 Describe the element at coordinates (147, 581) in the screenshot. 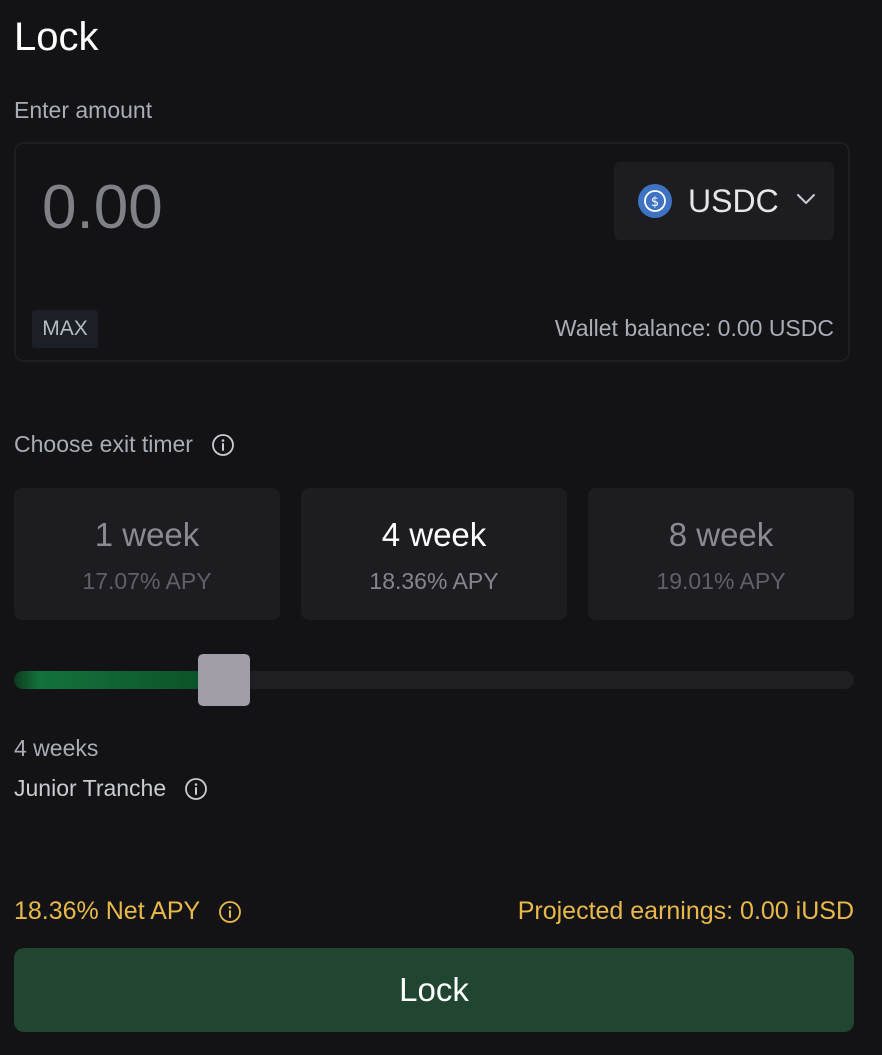

I see `option-apy: 17.07% APY` at that location.